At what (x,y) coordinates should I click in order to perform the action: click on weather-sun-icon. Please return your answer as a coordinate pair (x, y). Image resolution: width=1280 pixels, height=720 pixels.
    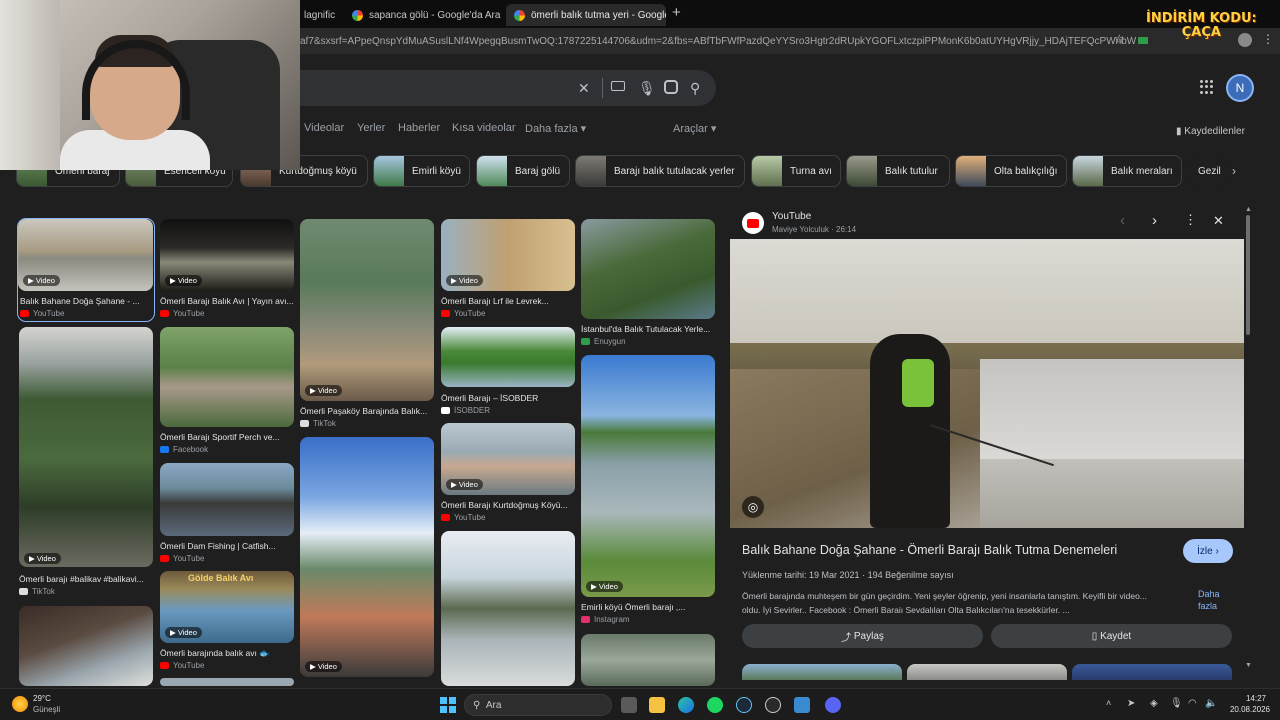
    Looking at the image, I should click on (20, 704).